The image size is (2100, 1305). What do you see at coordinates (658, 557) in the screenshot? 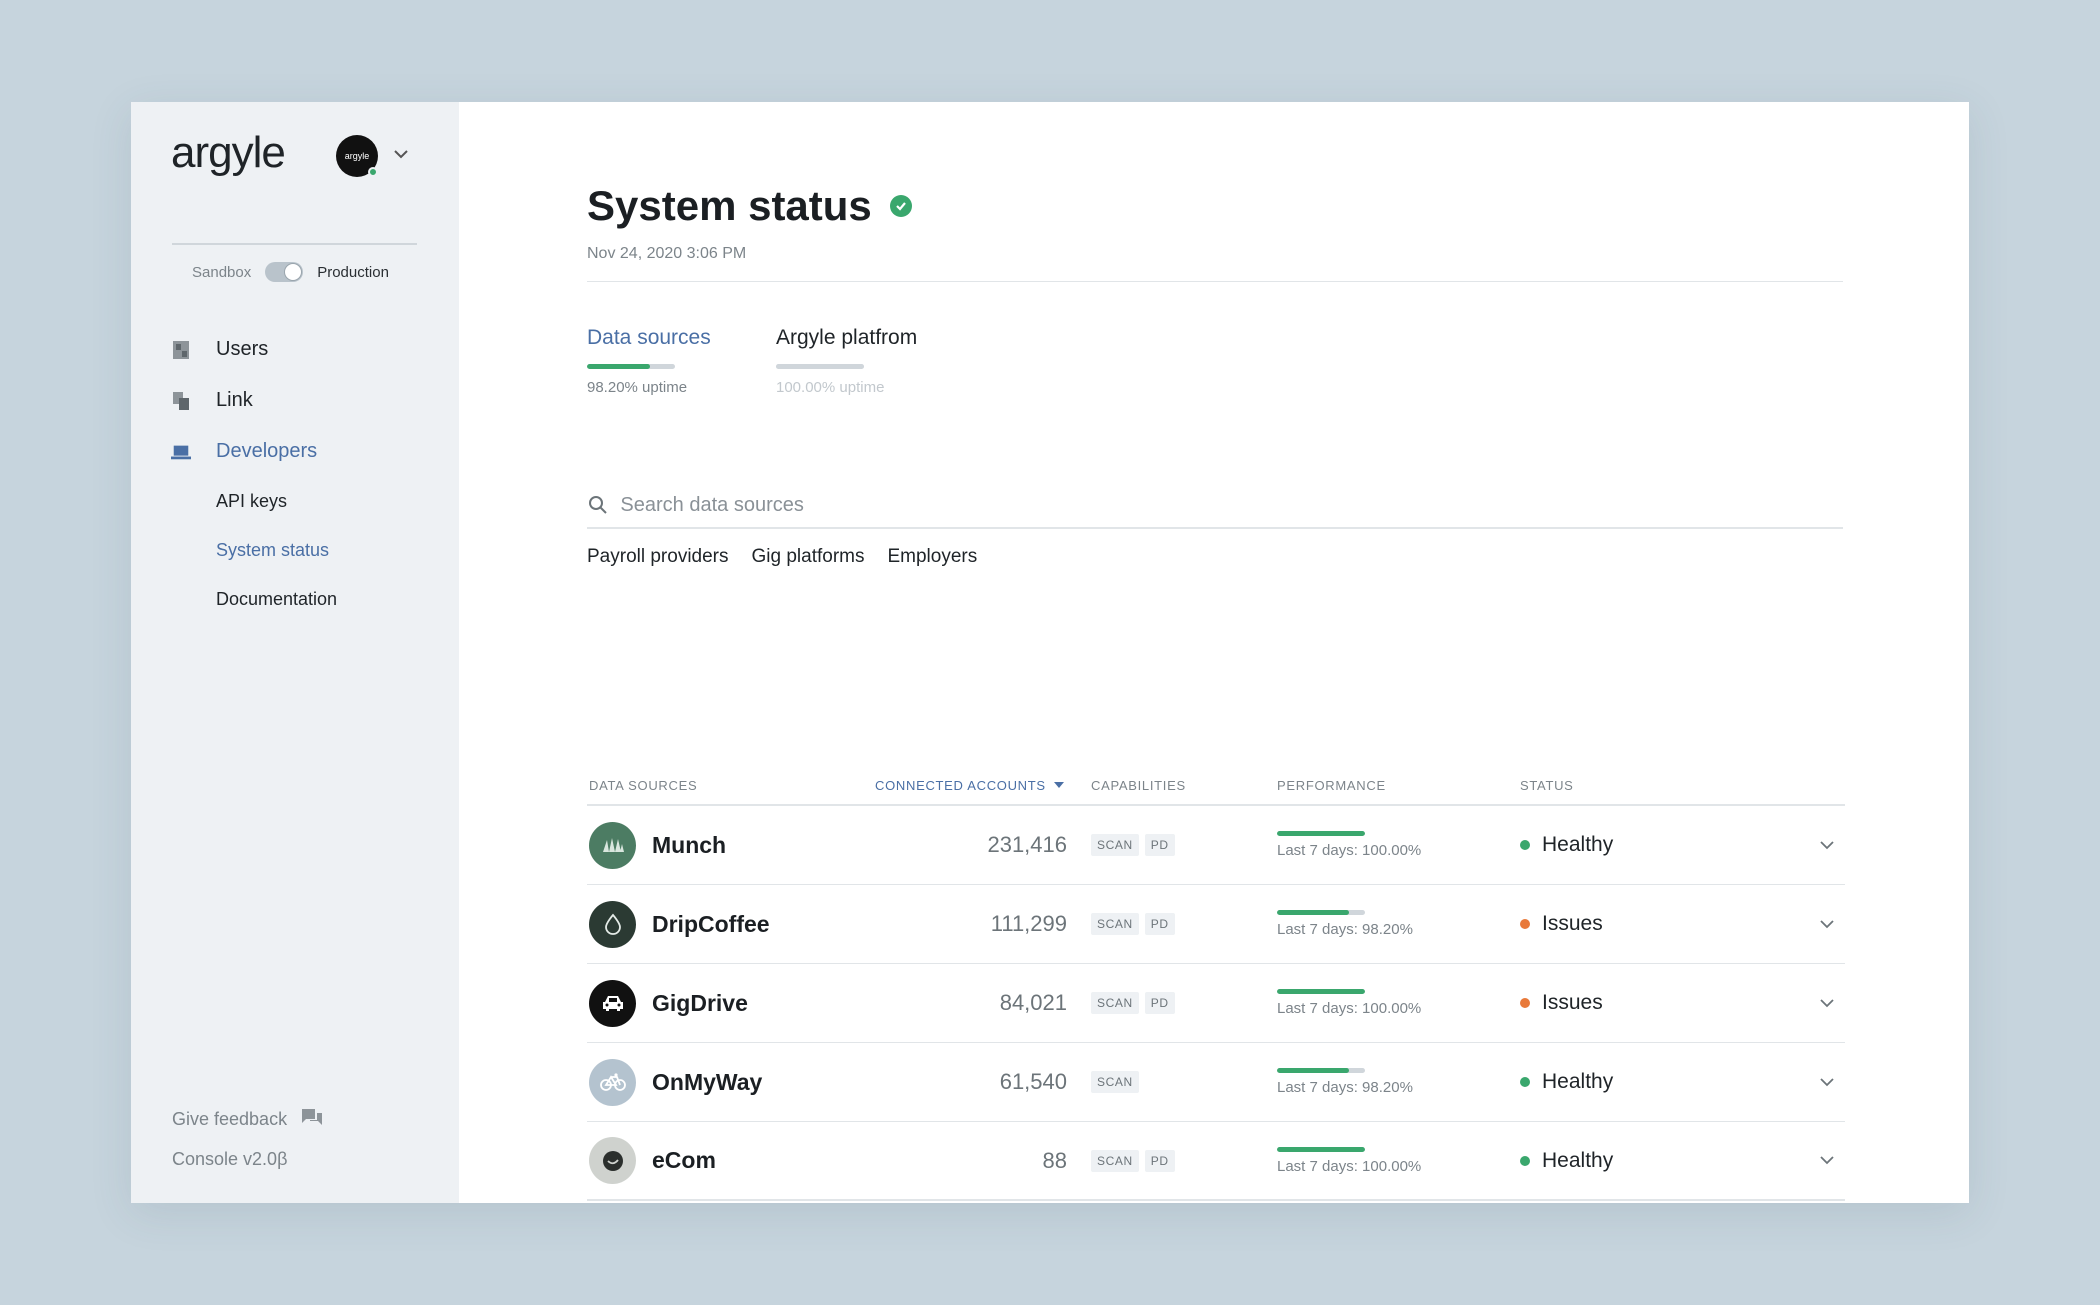
I see `filter-payroll-providers: Payroll providers` at bounding box center [658, 557].